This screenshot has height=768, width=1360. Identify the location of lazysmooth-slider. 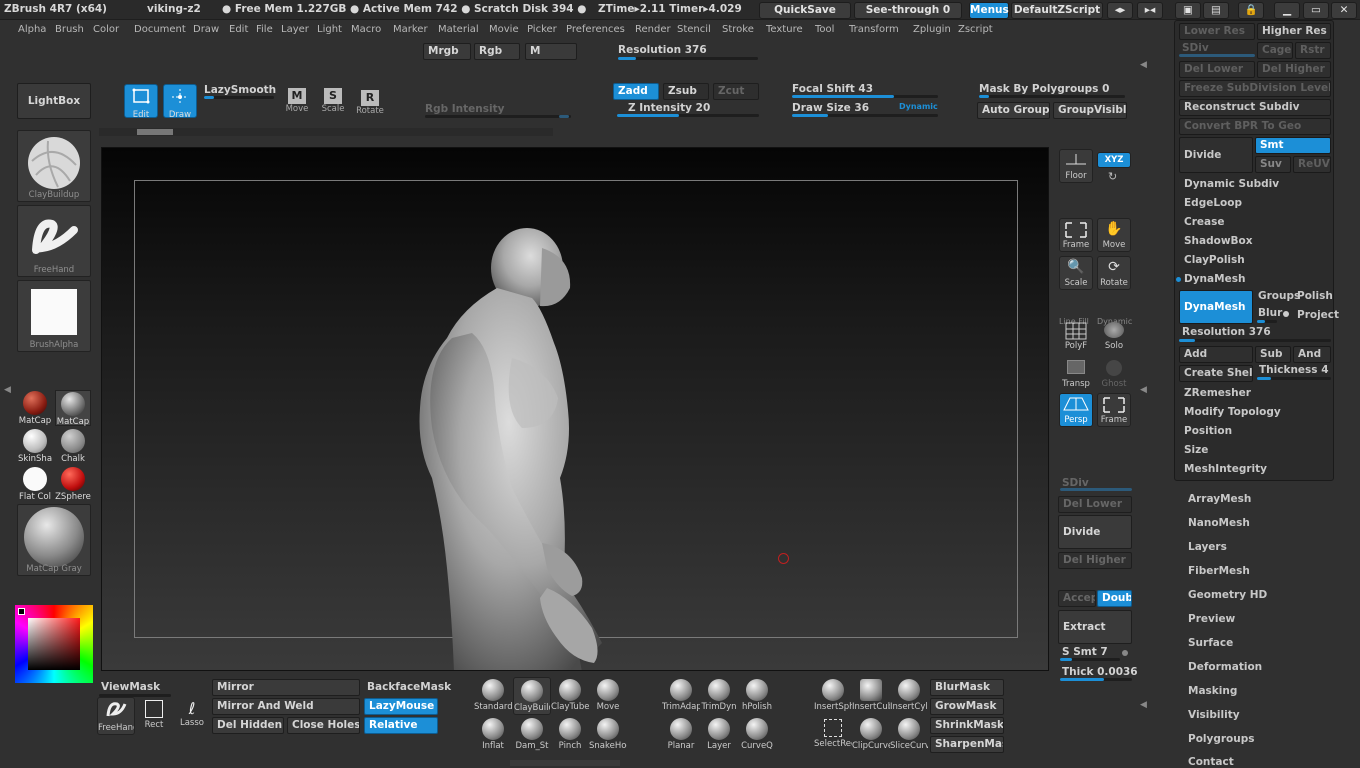
(239, 97).